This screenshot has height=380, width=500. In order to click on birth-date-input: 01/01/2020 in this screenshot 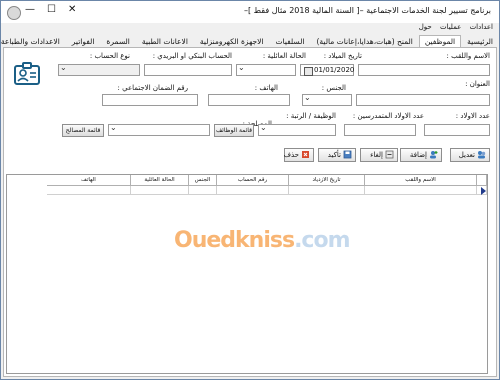, I will do `click(327, 70)`.